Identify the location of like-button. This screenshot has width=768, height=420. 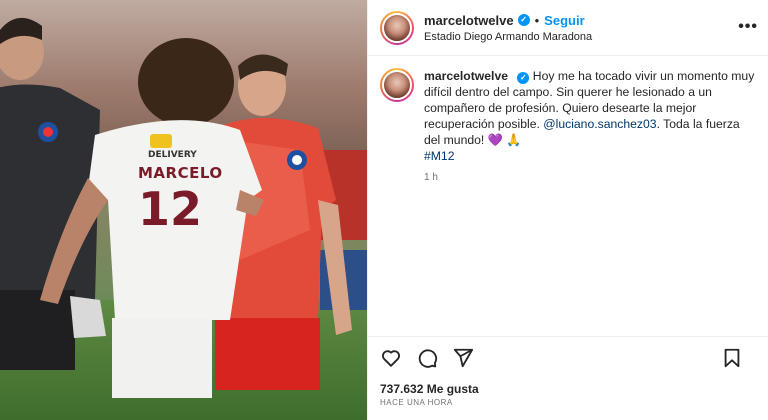
(391, 358).